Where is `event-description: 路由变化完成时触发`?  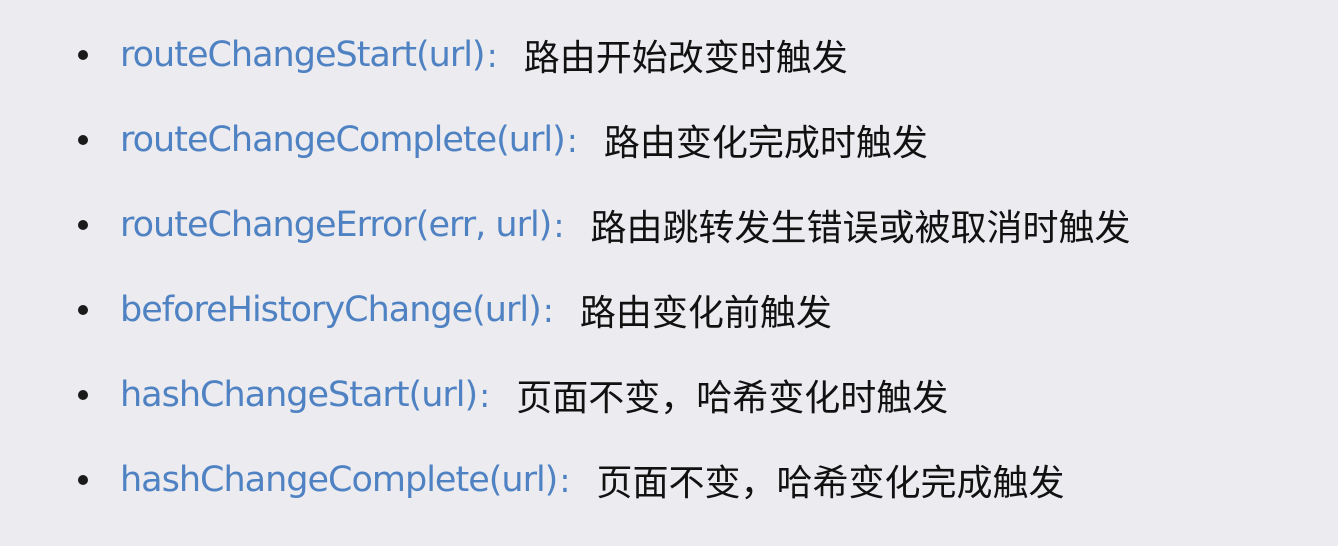 event-description: 路由变化完成时触发 is located at coordinates (765, 143).